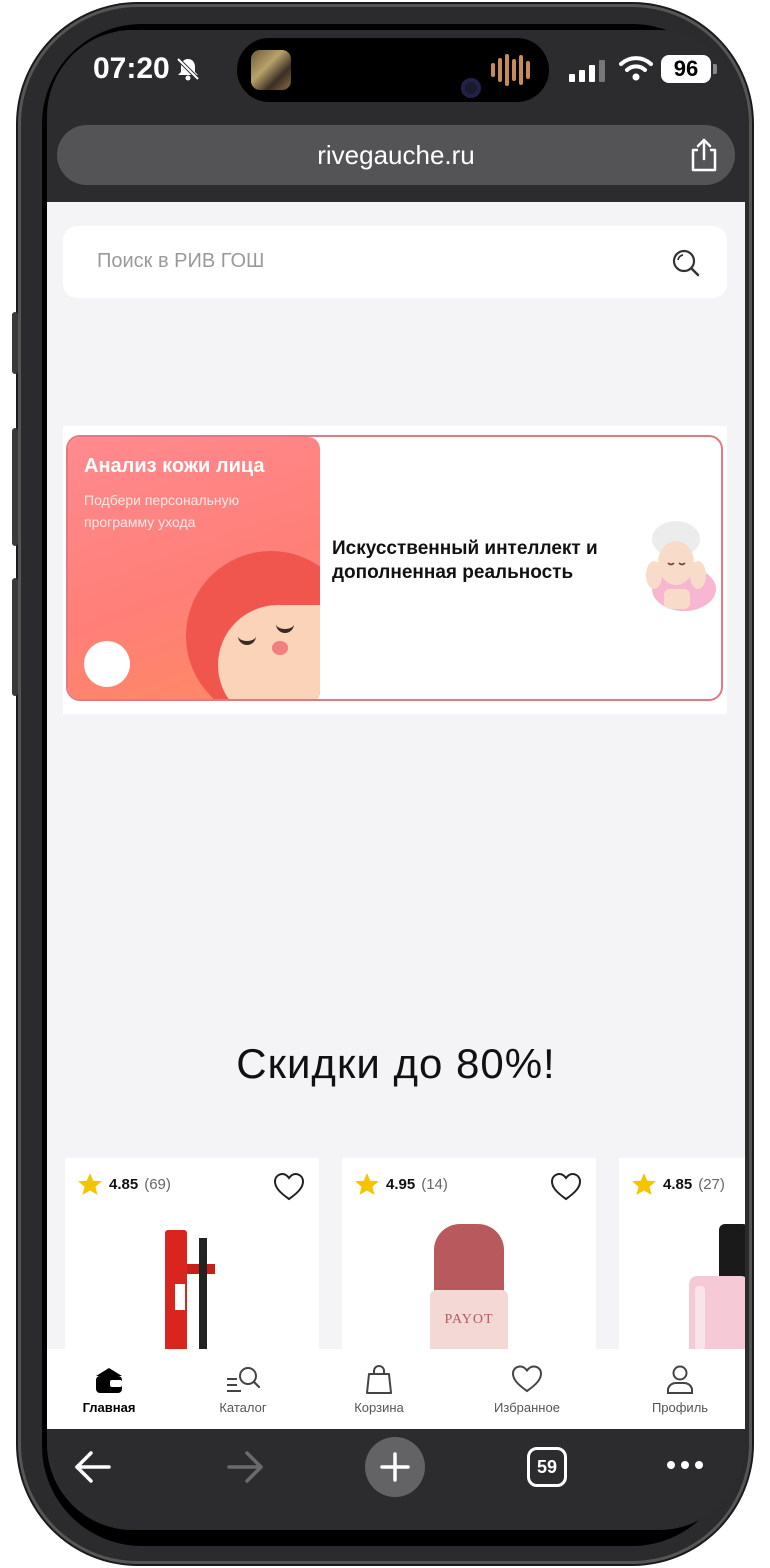 The height and width of the screenshot is (1568, 770). Describe the element at coordinates (681, 566) in the screenshot. I see `spa-face-mask-icon` at that location.